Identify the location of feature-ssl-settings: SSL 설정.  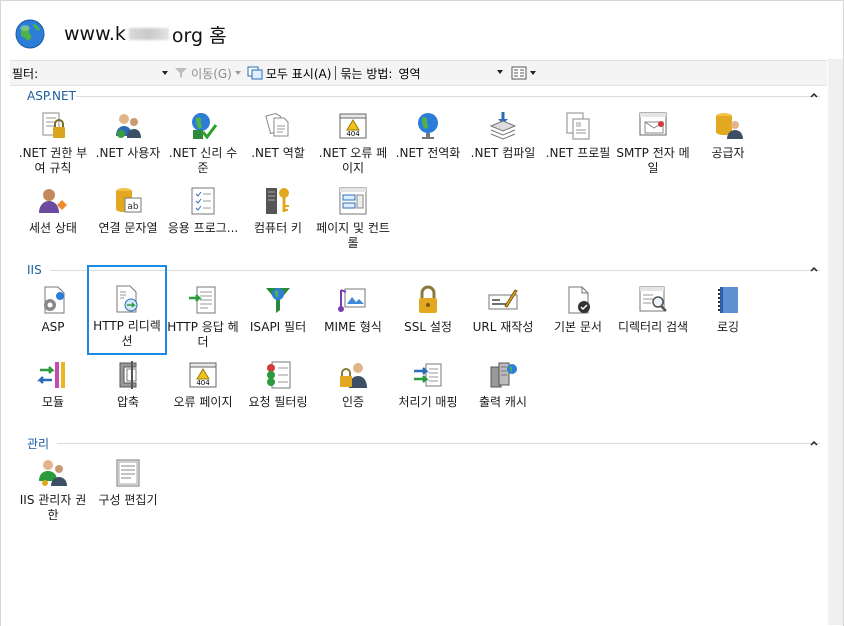
(428, 309).